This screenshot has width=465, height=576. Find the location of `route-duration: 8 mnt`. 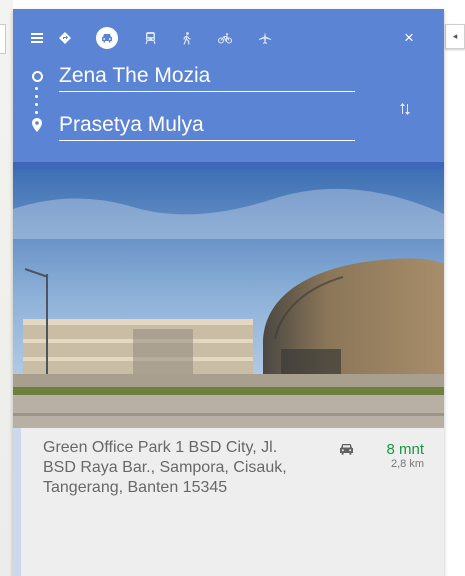

route-duration: 8 mnt is located at coordinates (393, 449).